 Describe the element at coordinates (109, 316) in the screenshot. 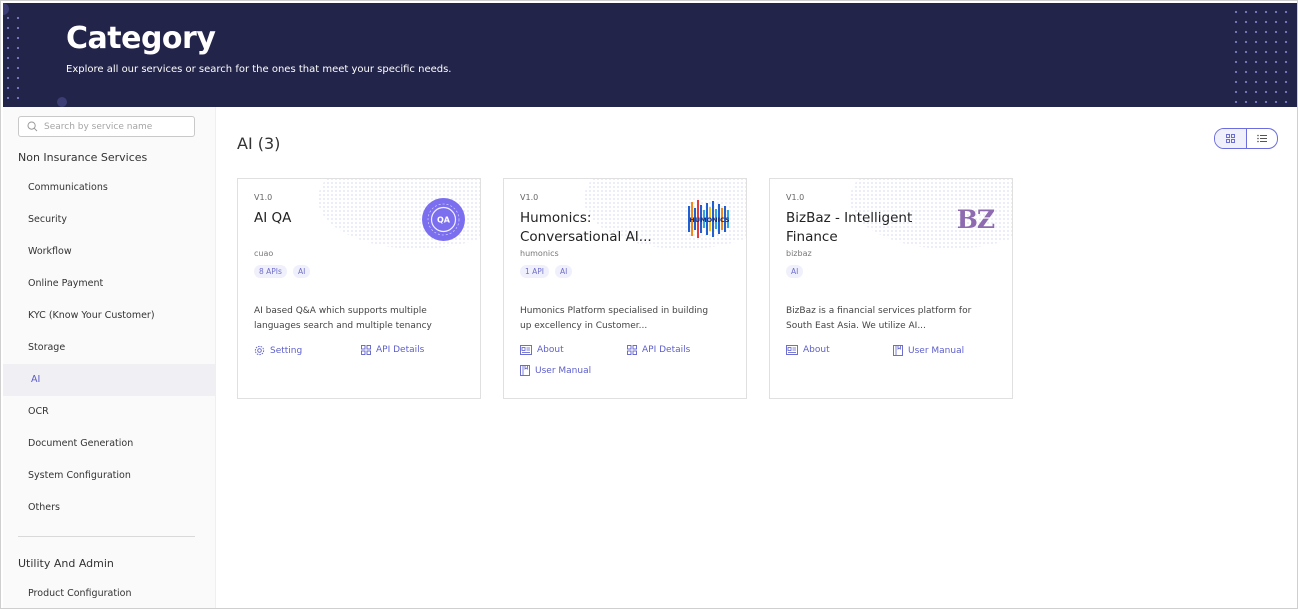

I see `sidebar-item-kyc: KYC (Know Your Customer)` at that location.